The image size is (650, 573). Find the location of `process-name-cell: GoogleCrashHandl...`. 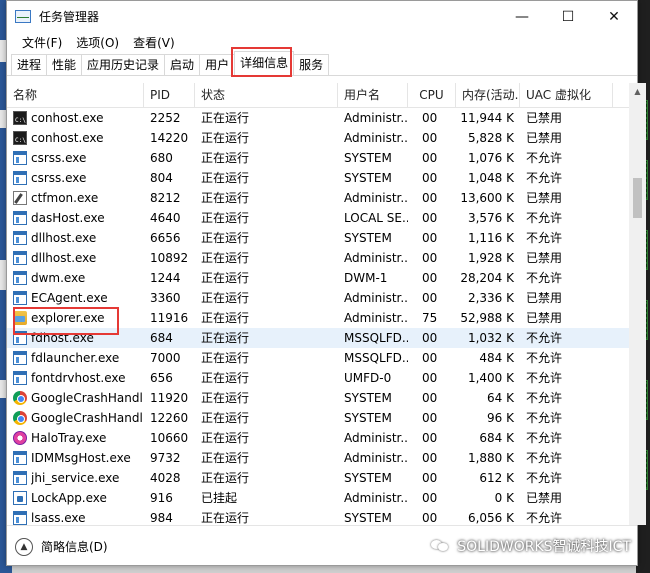

process-name-cell: GoogleCrashHandl... is located at coordinates (75, 398).